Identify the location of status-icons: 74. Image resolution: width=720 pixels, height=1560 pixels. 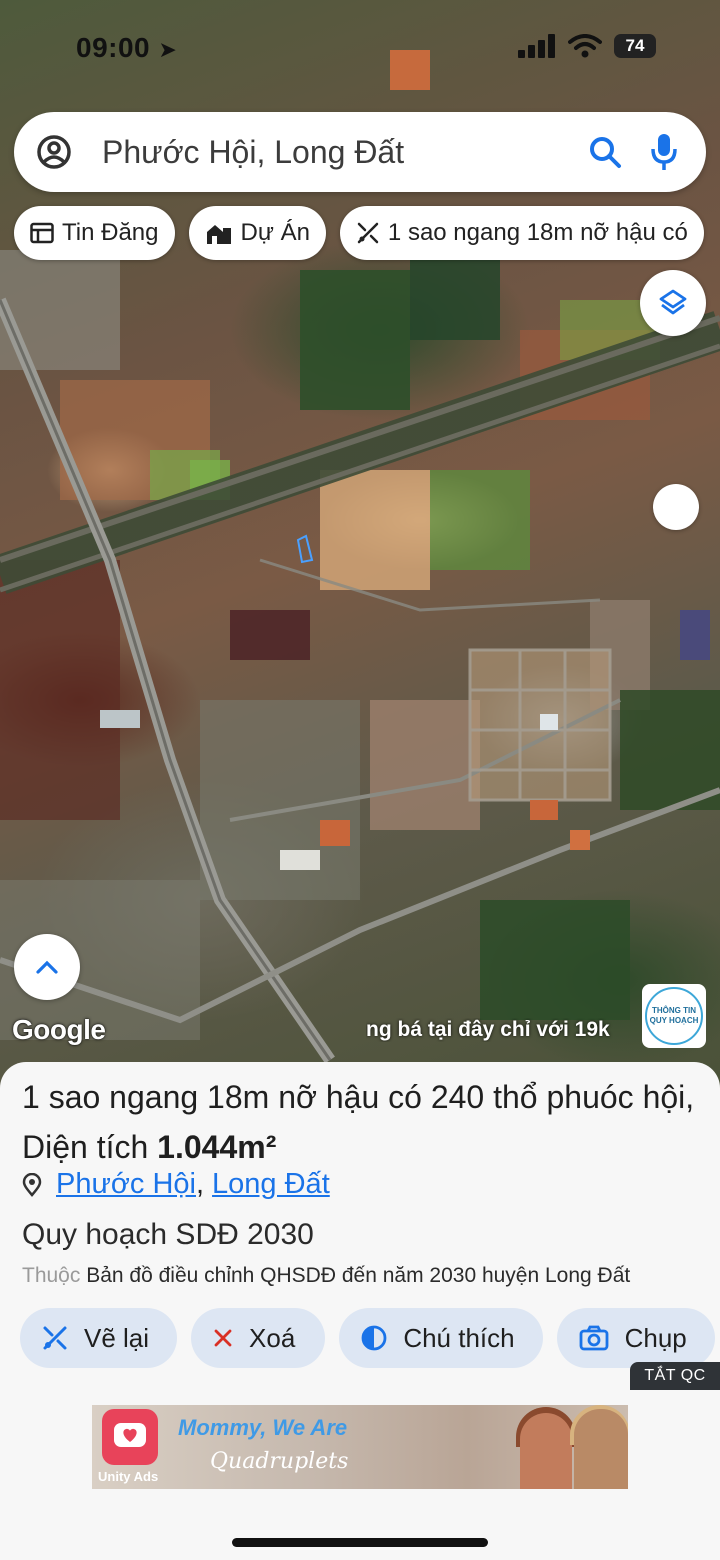
(587, 46).